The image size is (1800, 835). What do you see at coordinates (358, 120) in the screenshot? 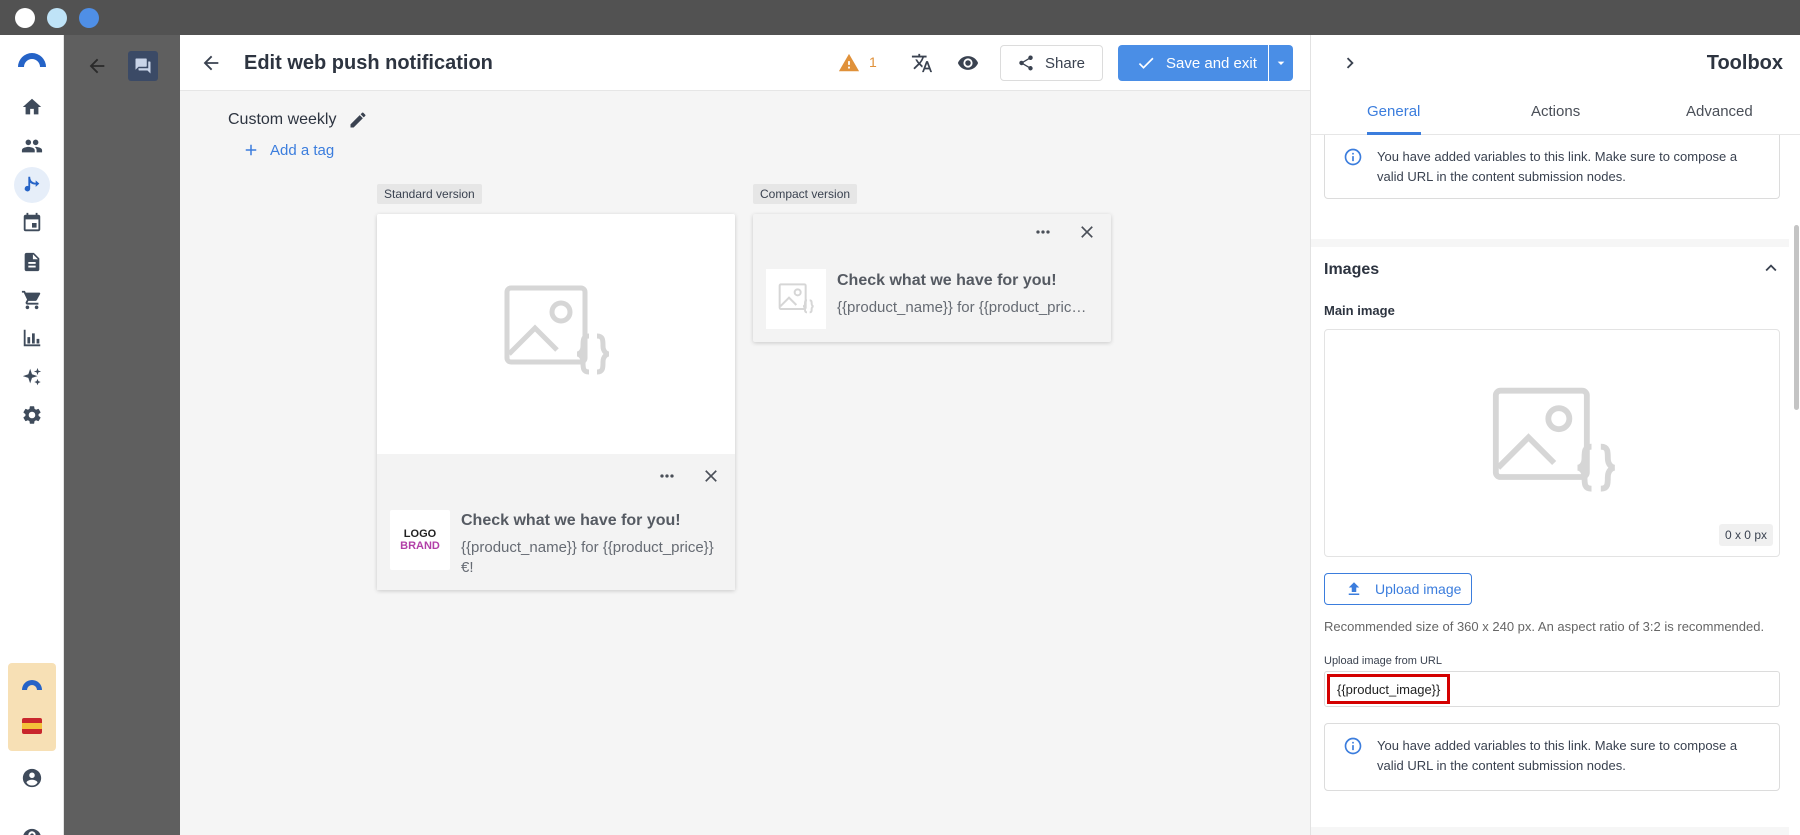
I see `edit-pencil-icon` at bounding box center [358, 120].